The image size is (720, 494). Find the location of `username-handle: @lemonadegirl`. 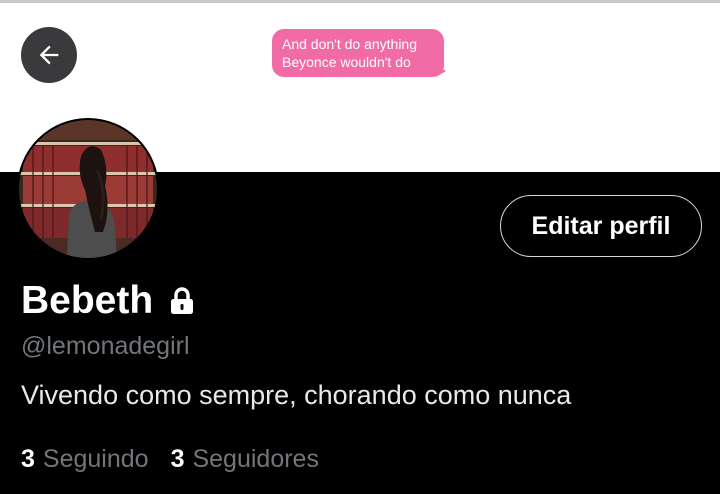

username-handle: @lemonadegirl is located at coordinates (105, 346).